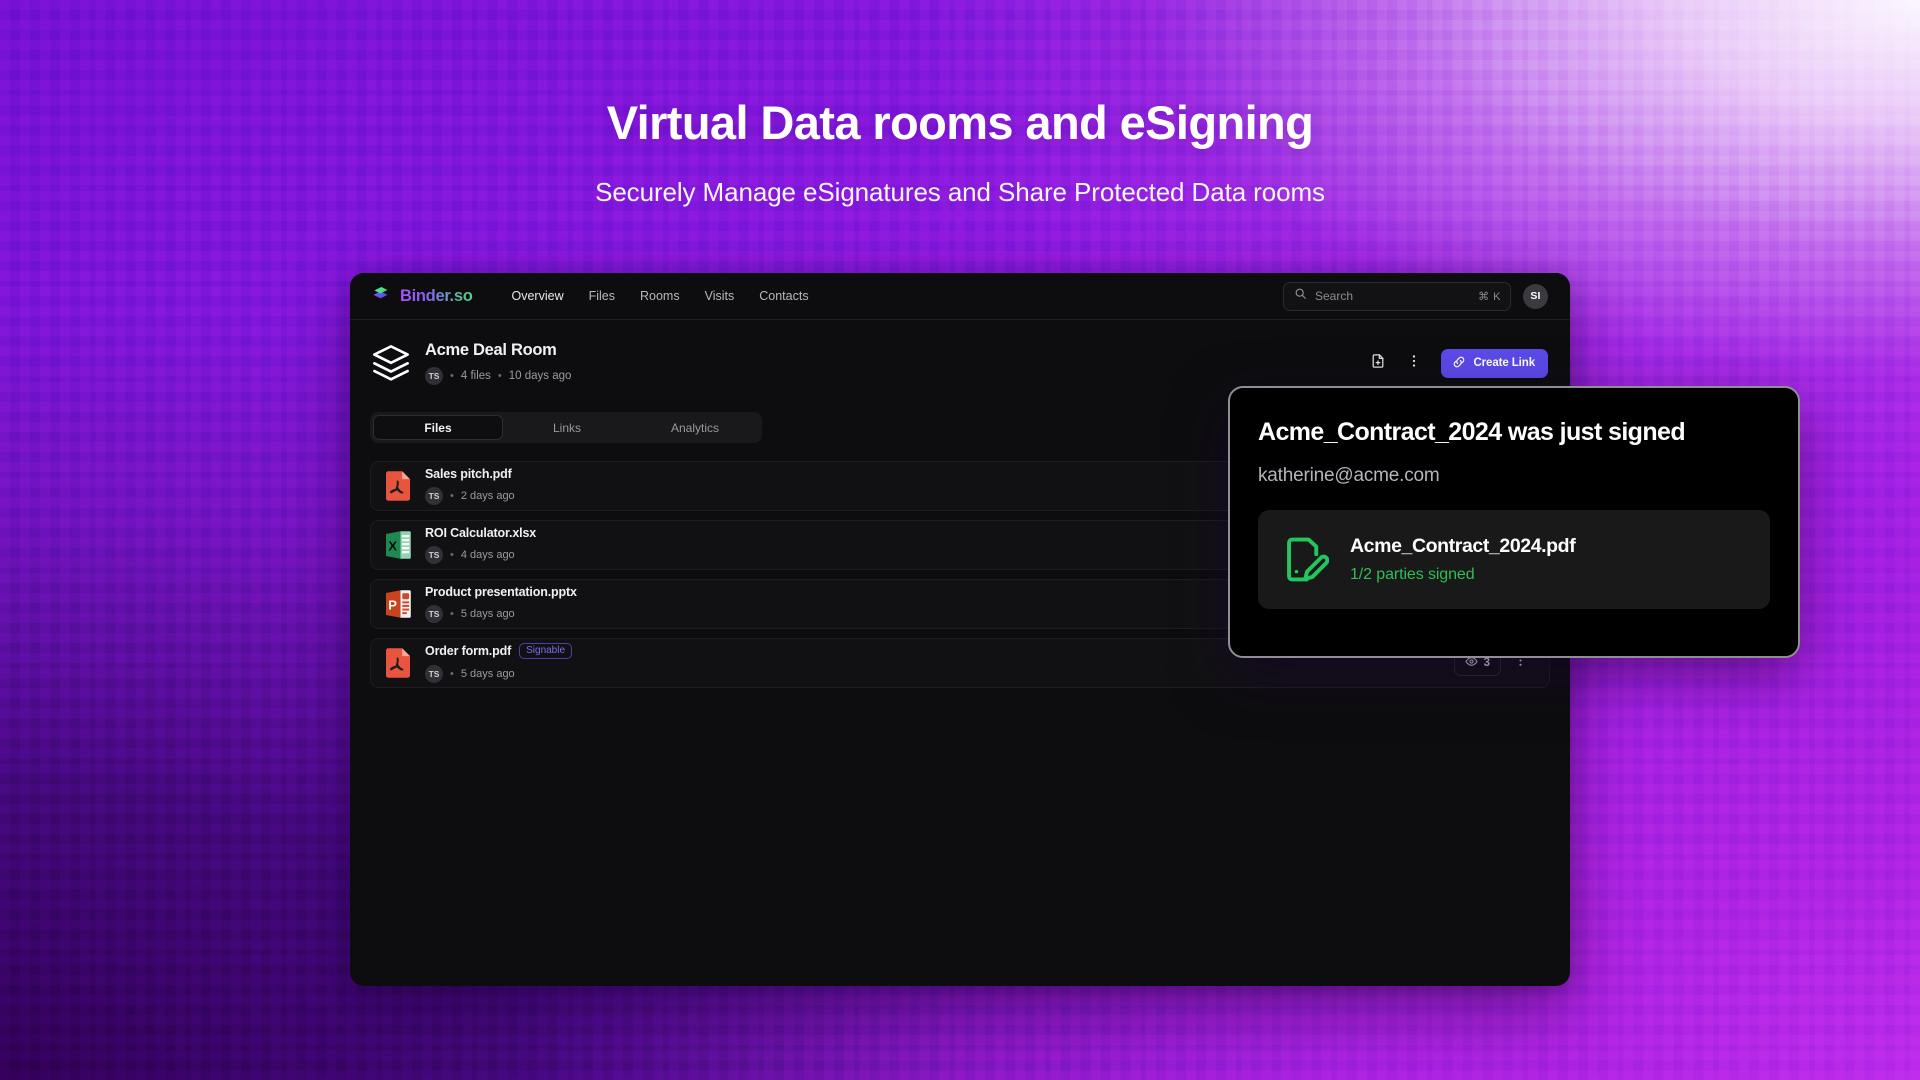 The height and width of the screenshot is (1080, 1920). Describe the element at coordinates (436, 295) in the screenshot. I see `brand-name: Binder.so` at that location.